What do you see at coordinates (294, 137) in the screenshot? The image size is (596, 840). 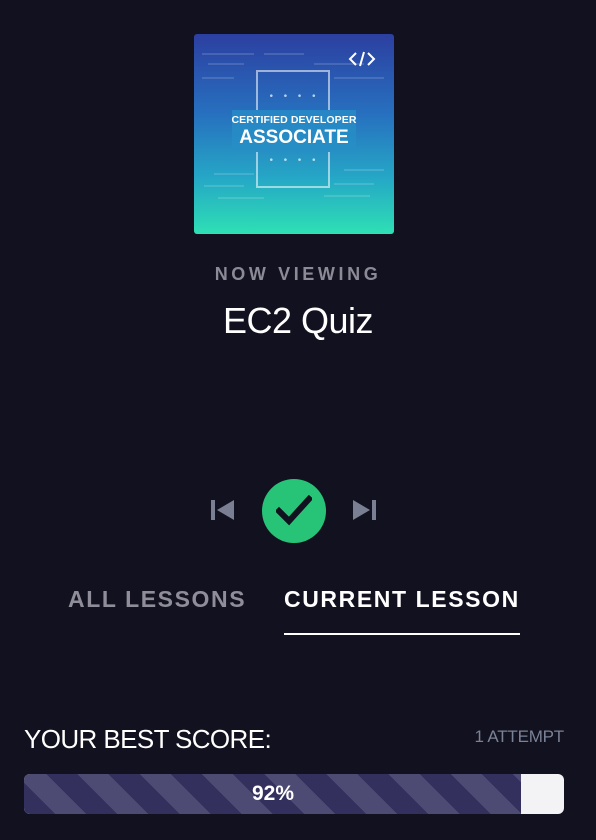 I see `card-title-line2: ASSOCIATE` at bounding box center [294, 137].